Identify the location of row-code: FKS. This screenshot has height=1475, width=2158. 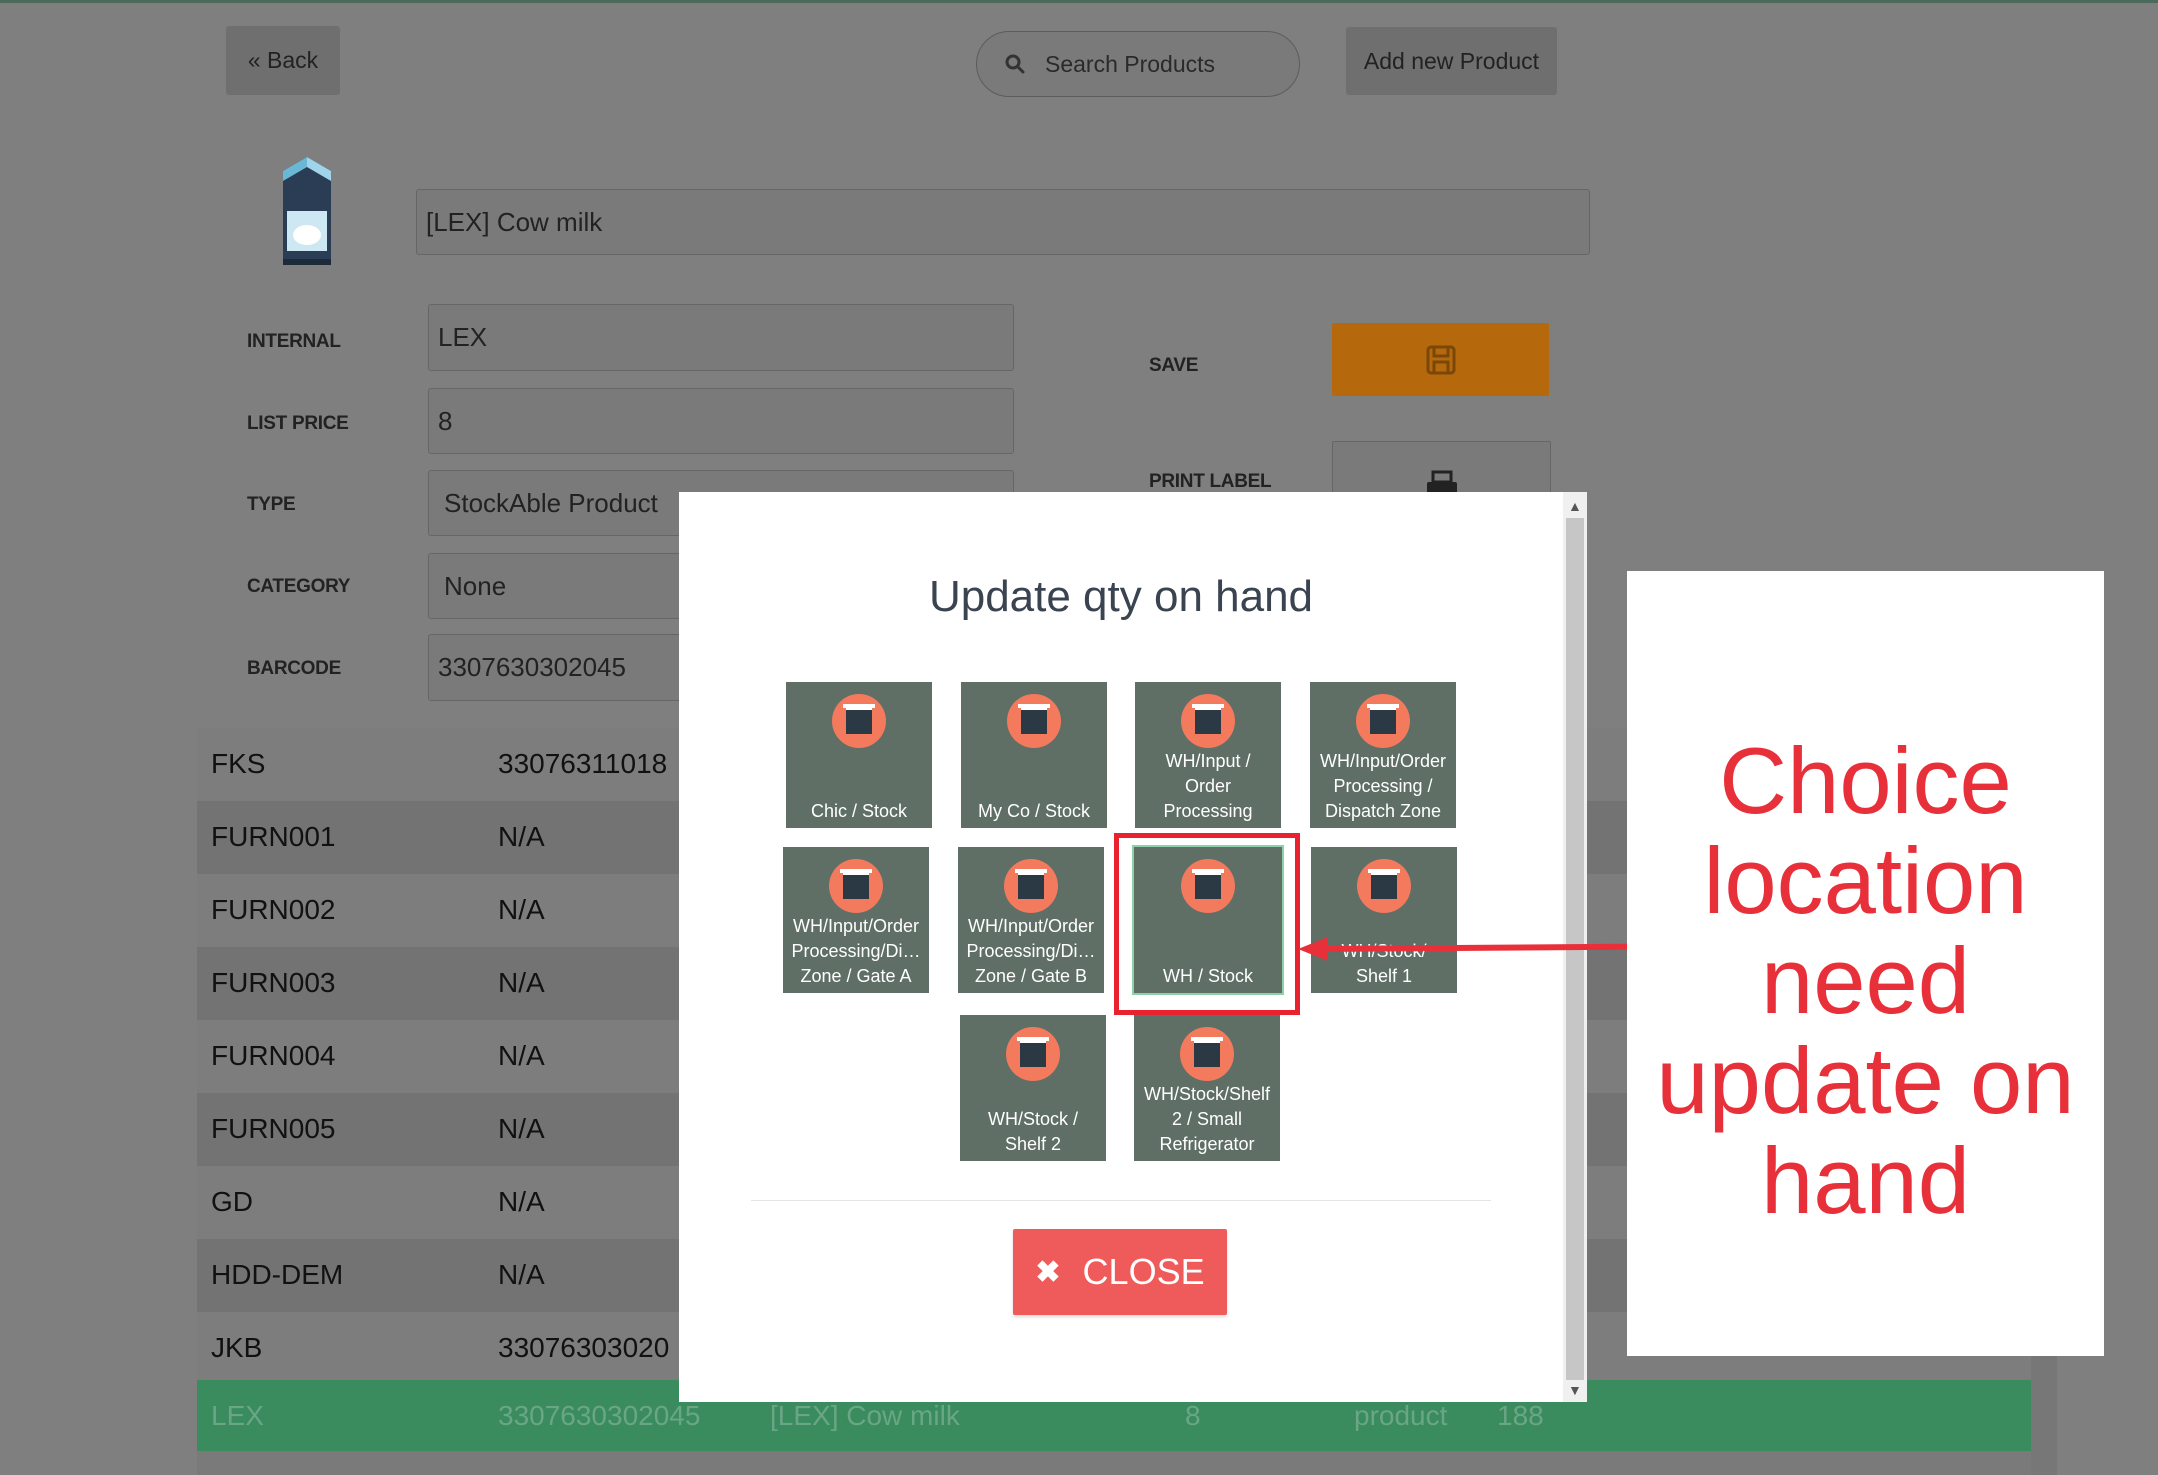
(238, 763).